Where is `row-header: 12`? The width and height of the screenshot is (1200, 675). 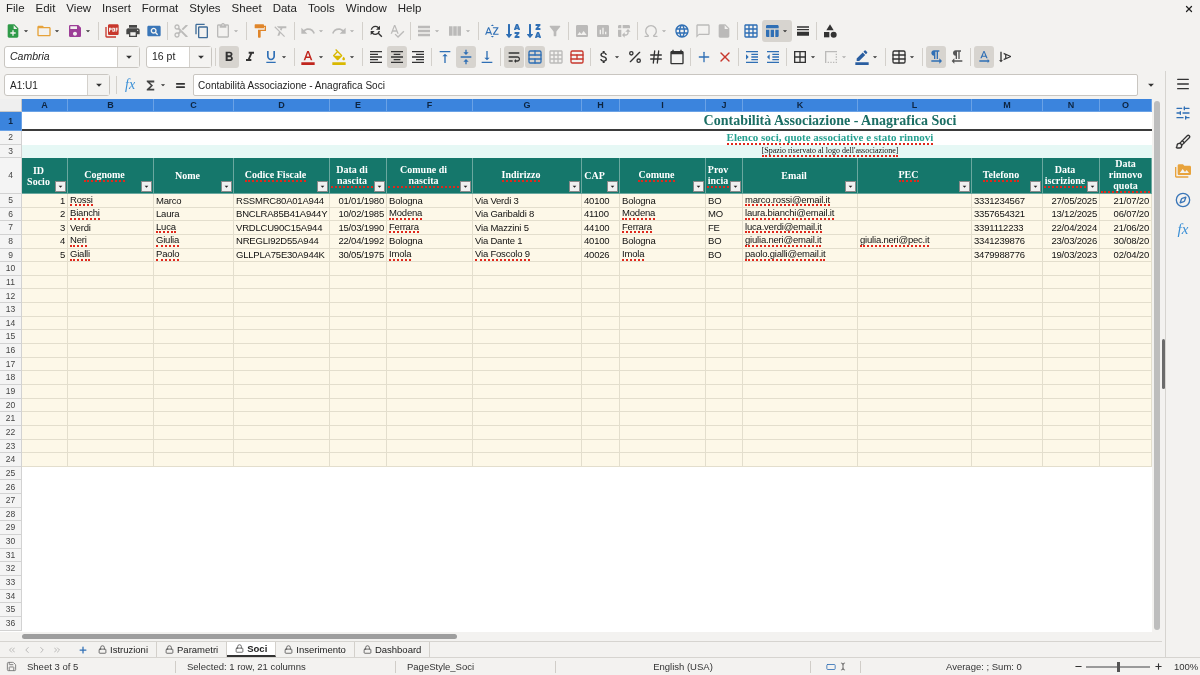
row-header: 12 is located at coordinates (11, 296).